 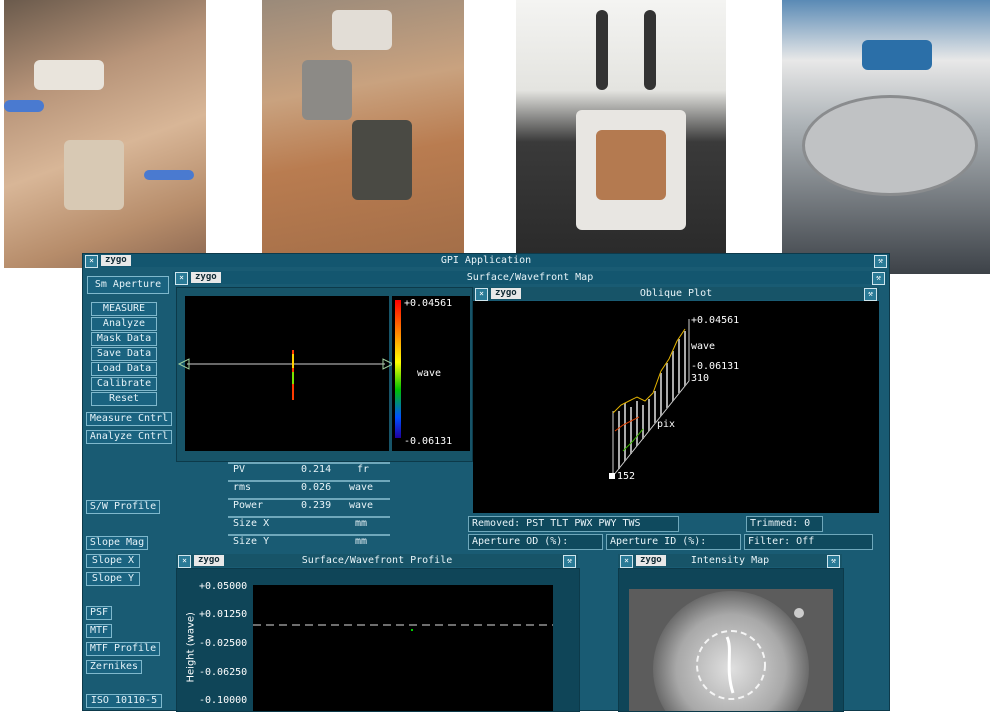 What do you see at coordinates (287, 373) in the screenshot?
I see `surface-map-canvas` at bounding box center [287, 373].